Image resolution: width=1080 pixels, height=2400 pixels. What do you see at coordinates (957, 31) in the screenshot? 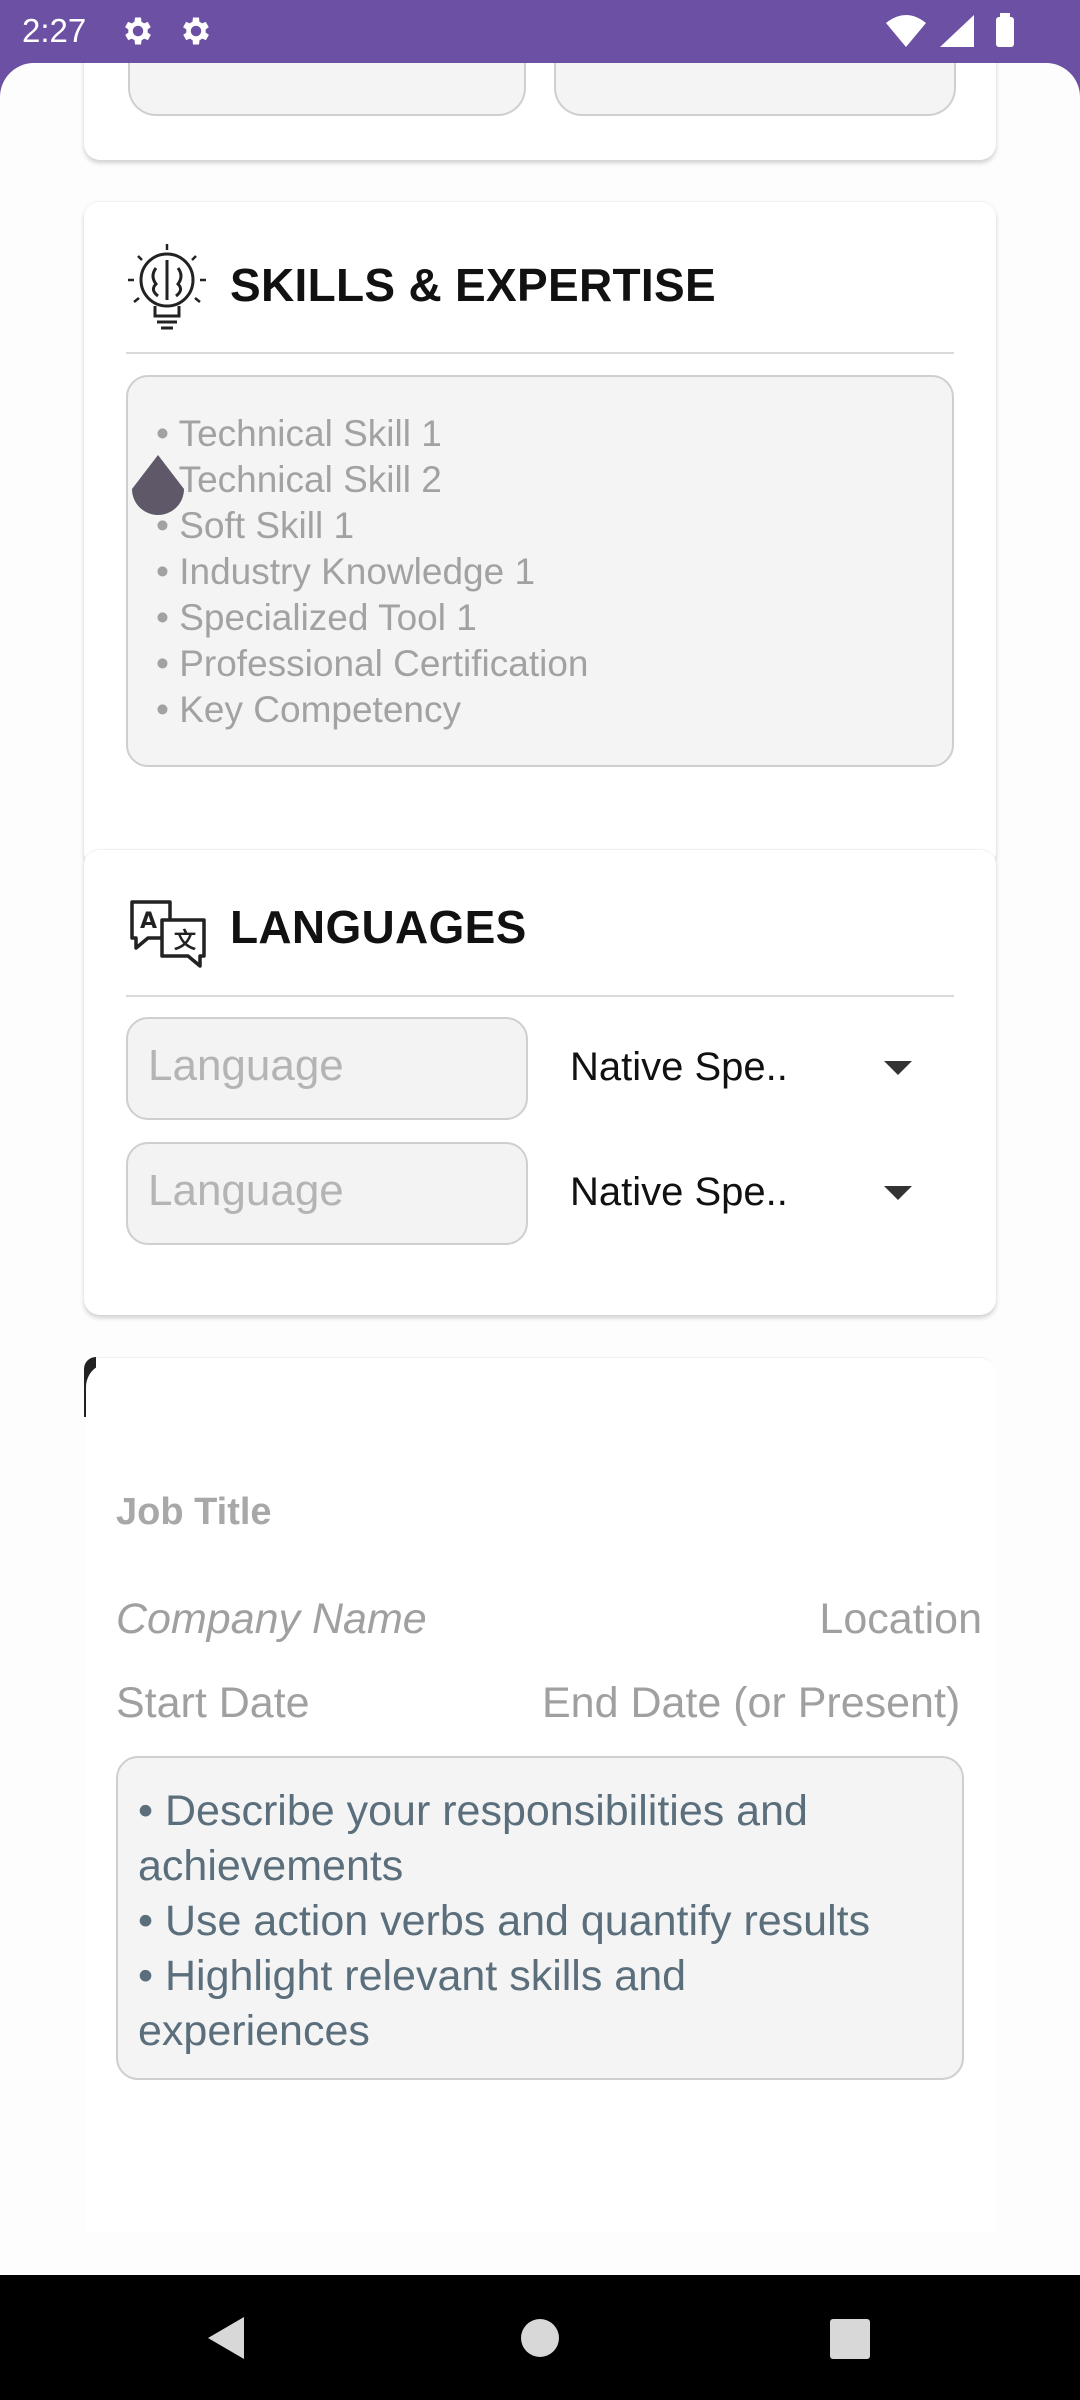
I see `cell-signal-icon` at bounding box center [957, 31].